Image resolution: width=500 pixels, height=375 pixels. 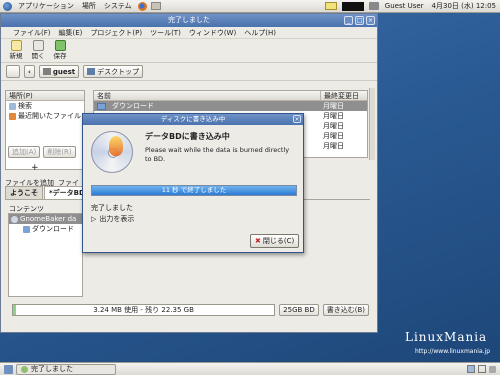 What do you see at coordinates (38, 45) in the screenshot?
I see `open-icon` at bounding box center [38, 45].